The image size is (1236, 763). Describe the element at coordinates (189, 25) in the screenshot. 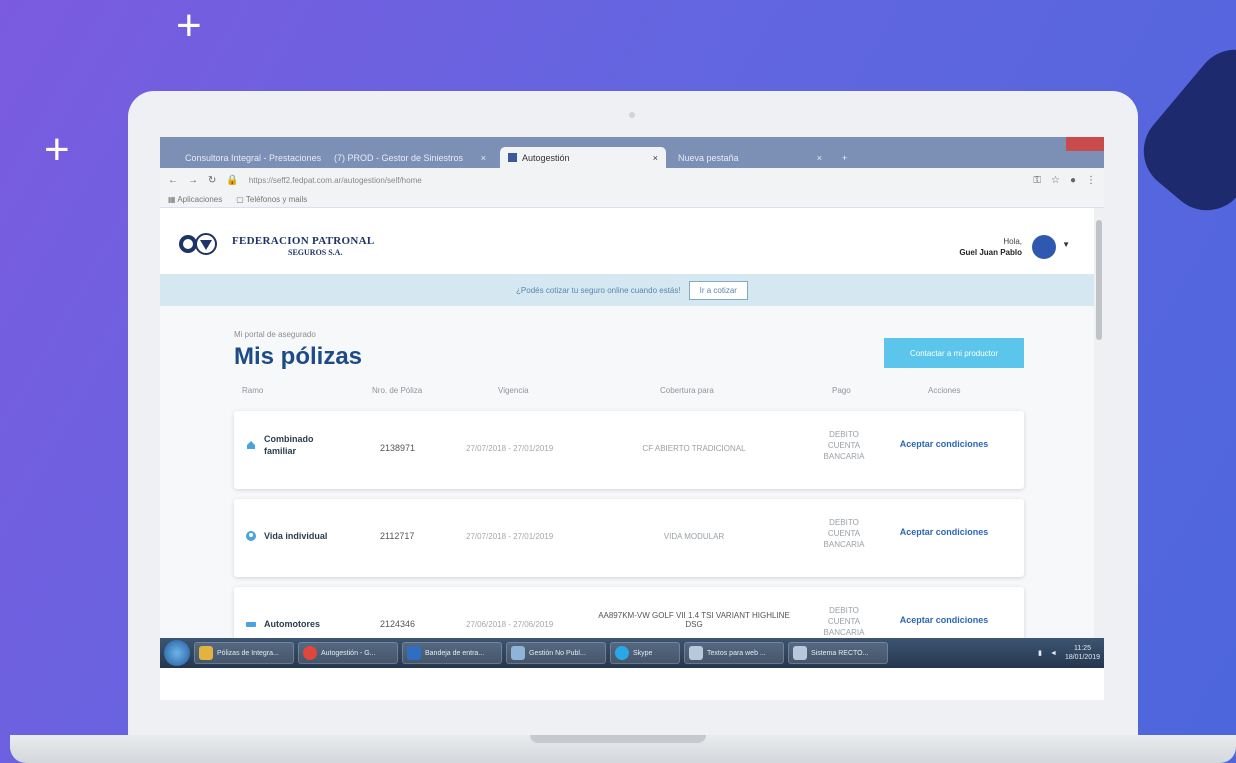

I see `plus-decoration-icon: +` at that location.